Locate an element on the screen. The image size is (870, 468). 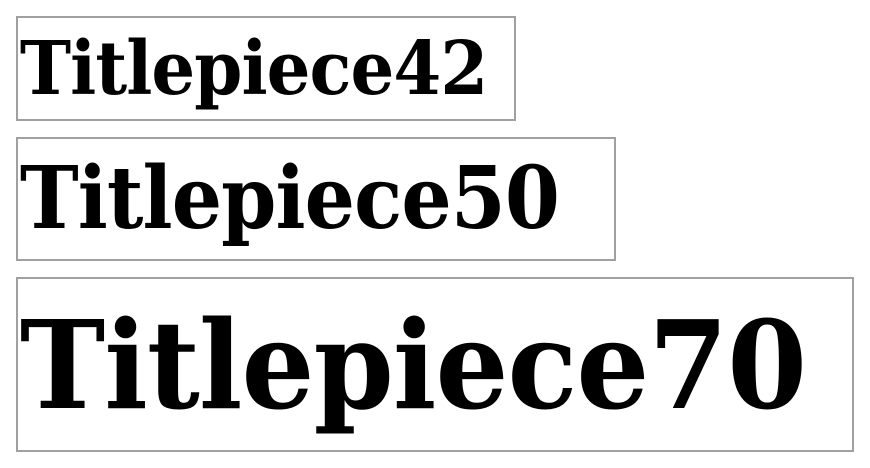
specimen-box-42: Titlepiece42 is located at coordinates (266, 68).